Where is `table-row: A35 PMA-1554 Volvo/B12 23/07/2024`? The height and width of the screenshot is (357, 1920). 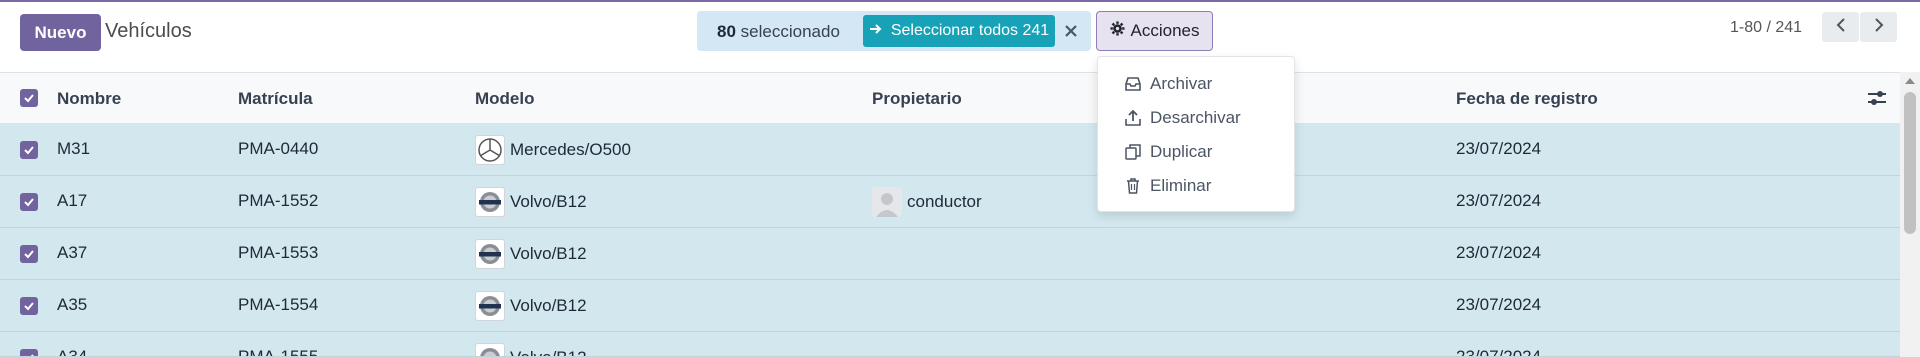
table-row: A35 PMA-1554 Volvo/B12 23/07/2024 is located at coordinates (950, 306).